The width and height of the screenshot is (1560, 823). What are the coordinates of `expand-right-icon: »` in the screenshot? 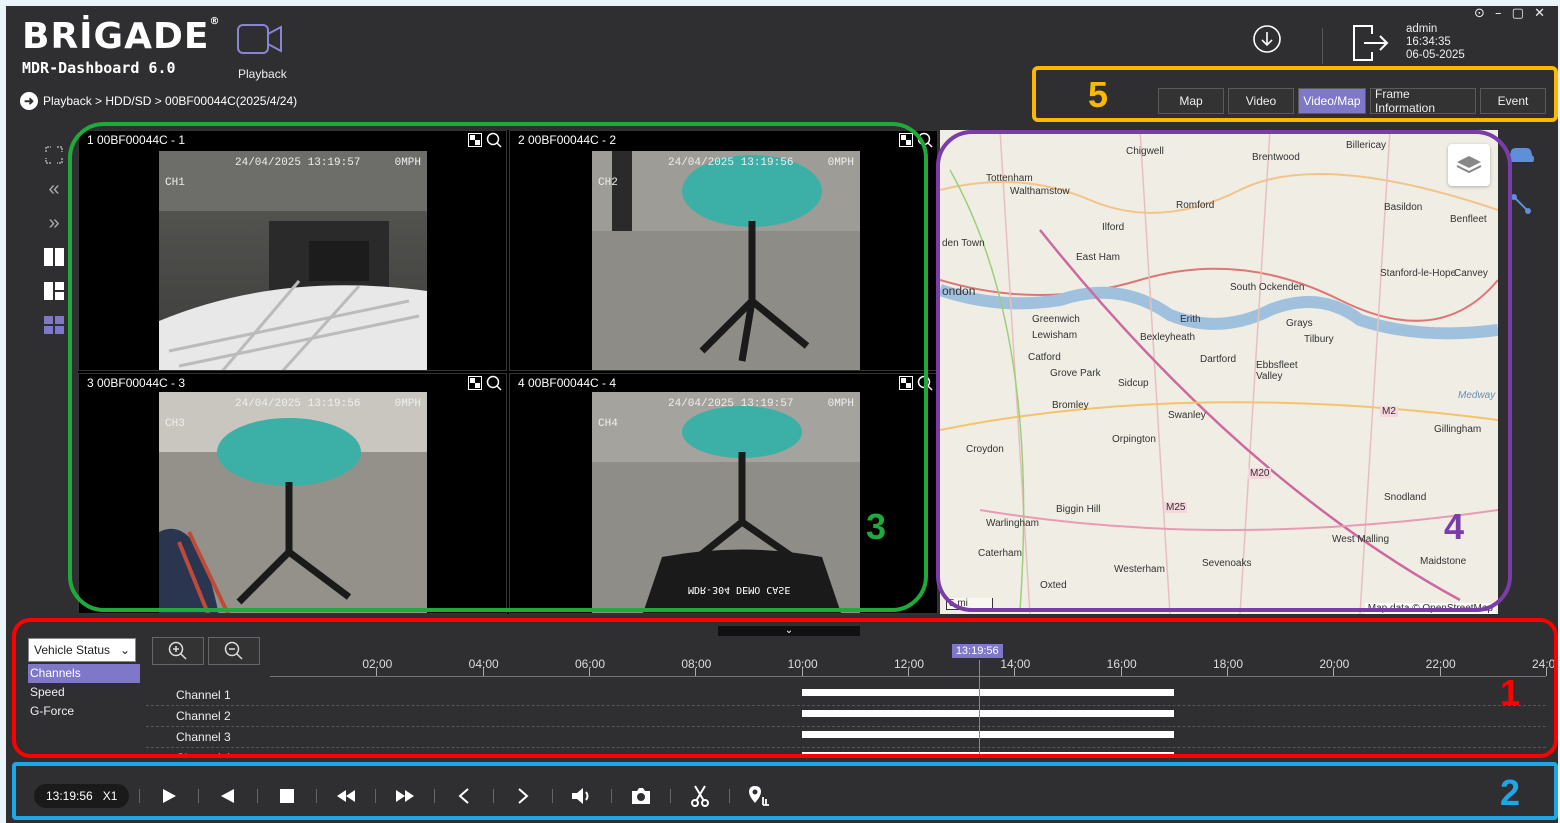 It's located at (54, 223).